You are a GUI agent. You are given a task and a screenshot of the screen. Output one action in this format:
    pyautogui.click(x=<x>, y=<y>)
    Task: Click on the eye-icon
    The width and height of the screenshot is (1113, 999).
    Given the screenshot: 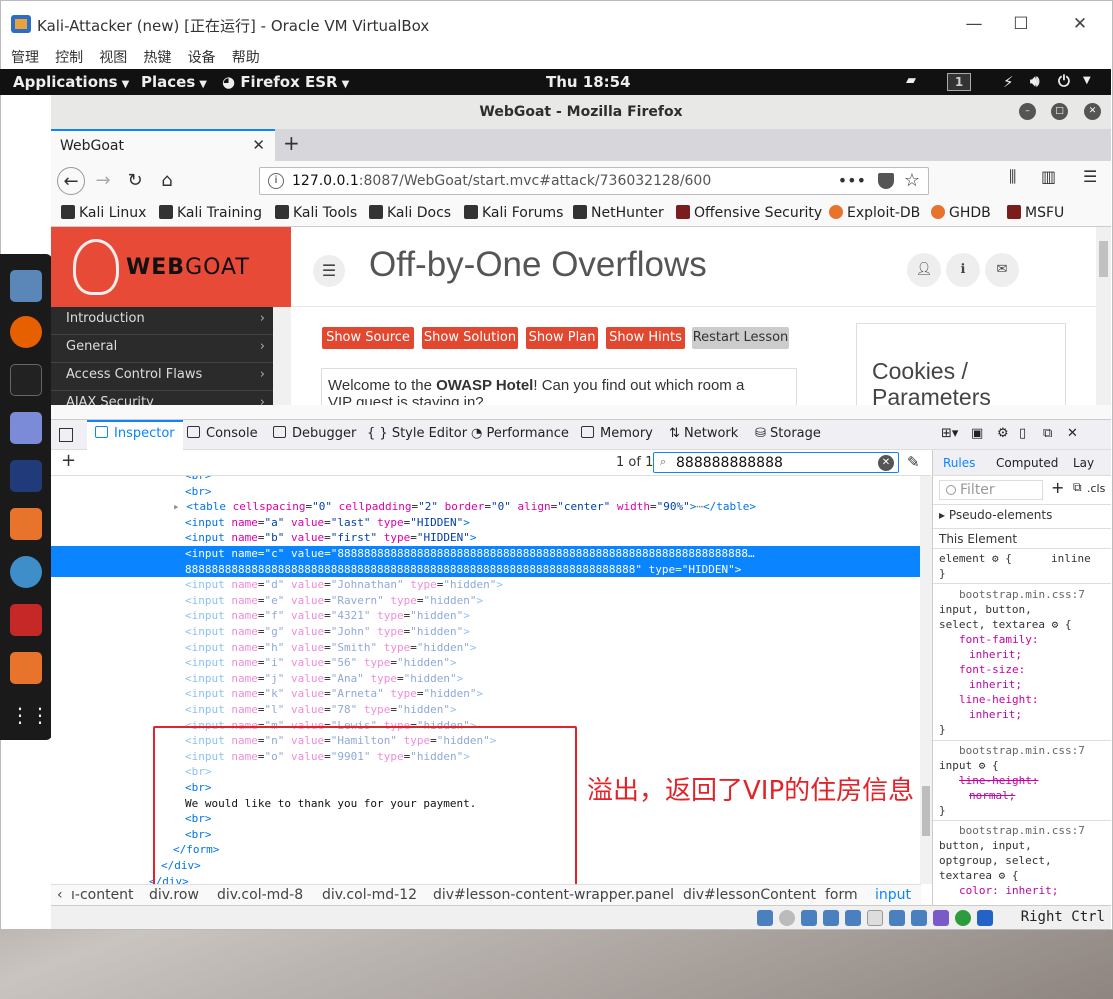 What is the action you would take?
    pyautogui.click(x=26, y=572)
    